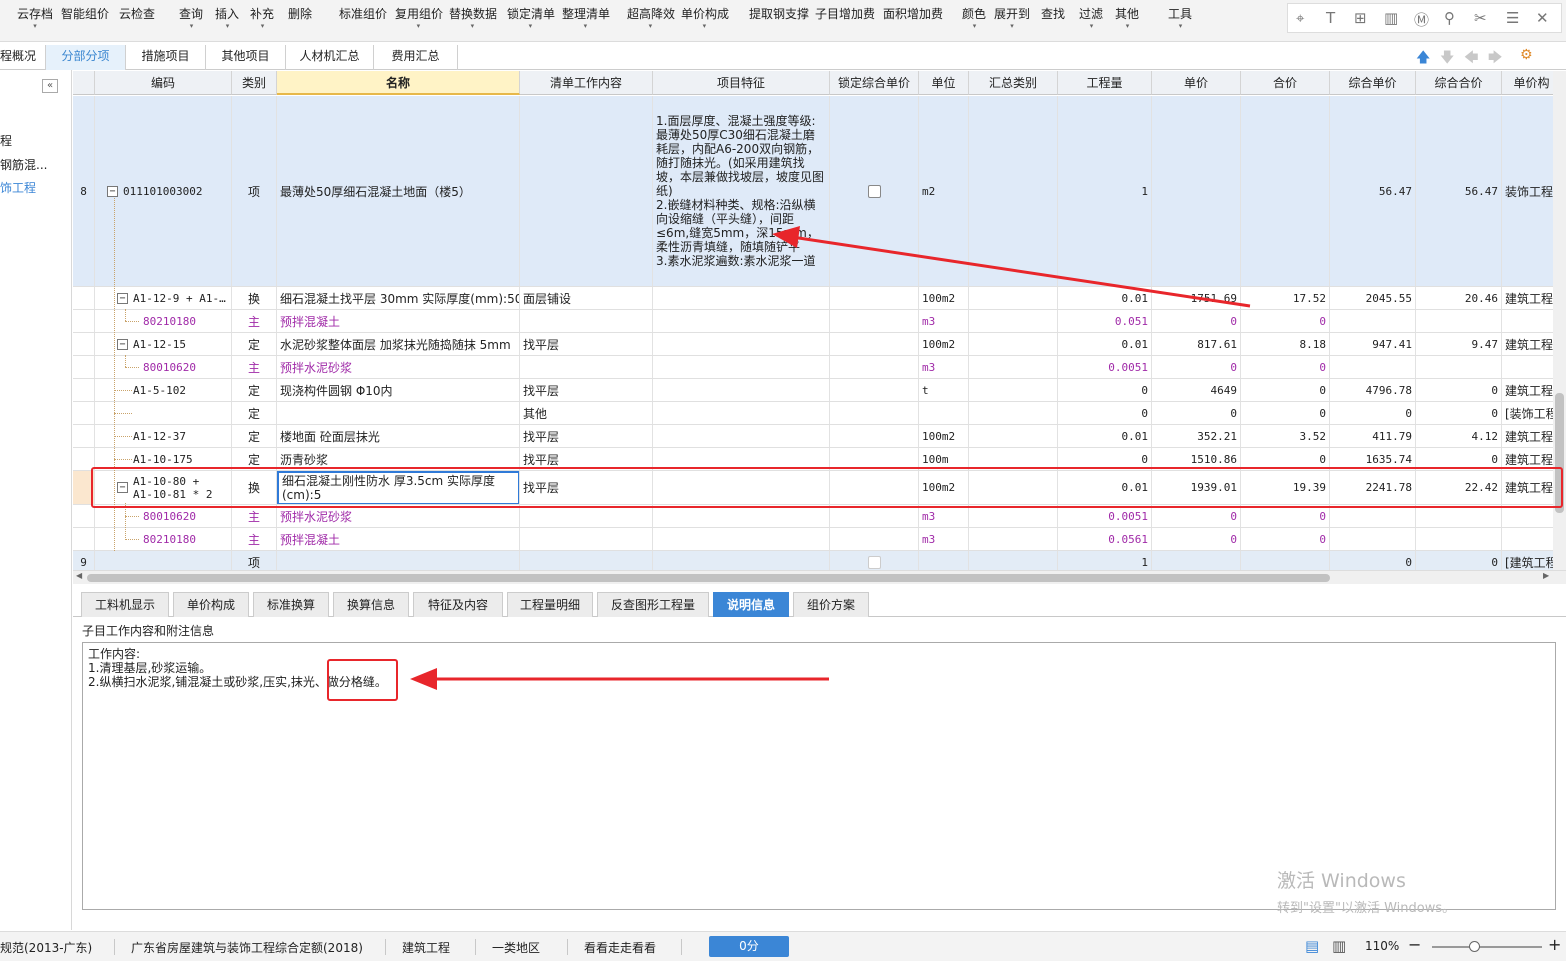  I want to click on row-total, so click(1285, 560).